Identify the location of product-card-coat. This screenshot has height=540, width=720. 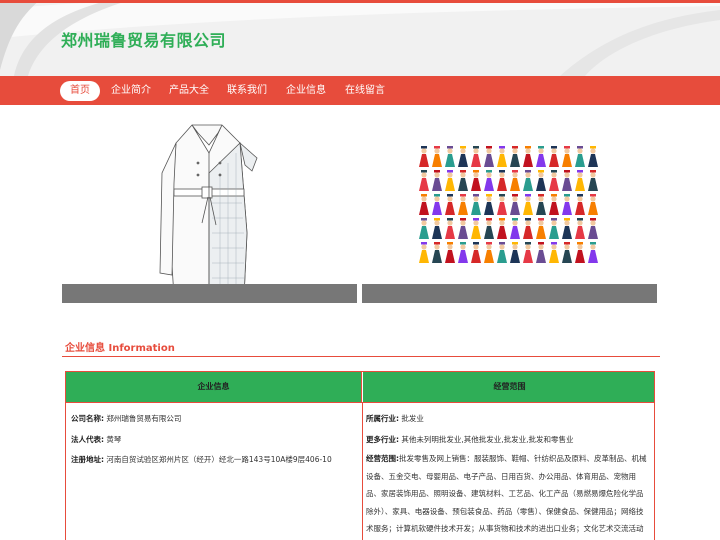
(209, 208).